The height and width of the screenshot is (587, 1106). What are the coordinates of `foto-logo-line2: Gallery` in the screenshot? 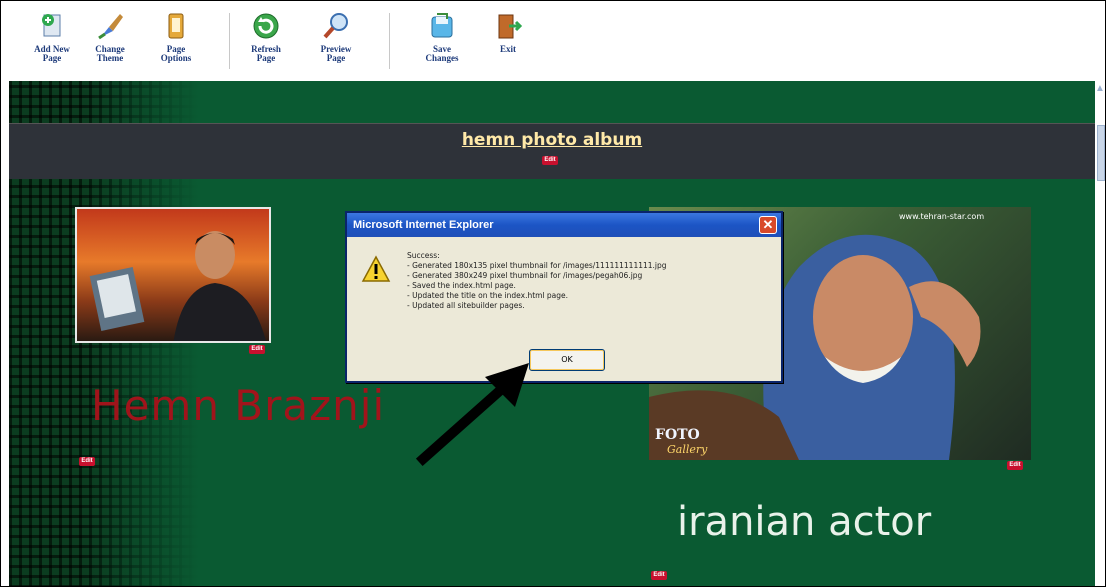 It's located at (687, 449).